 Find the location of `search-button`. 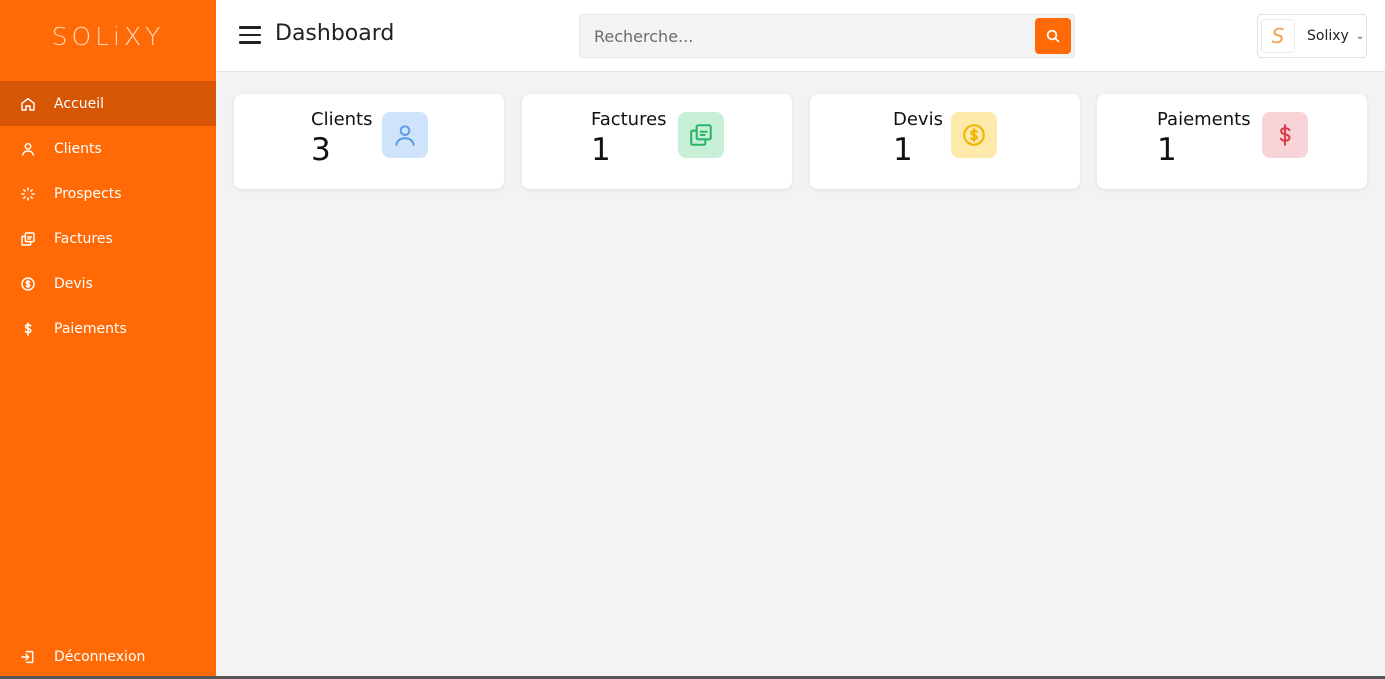

search-button is located at coordinates (1053, 36).